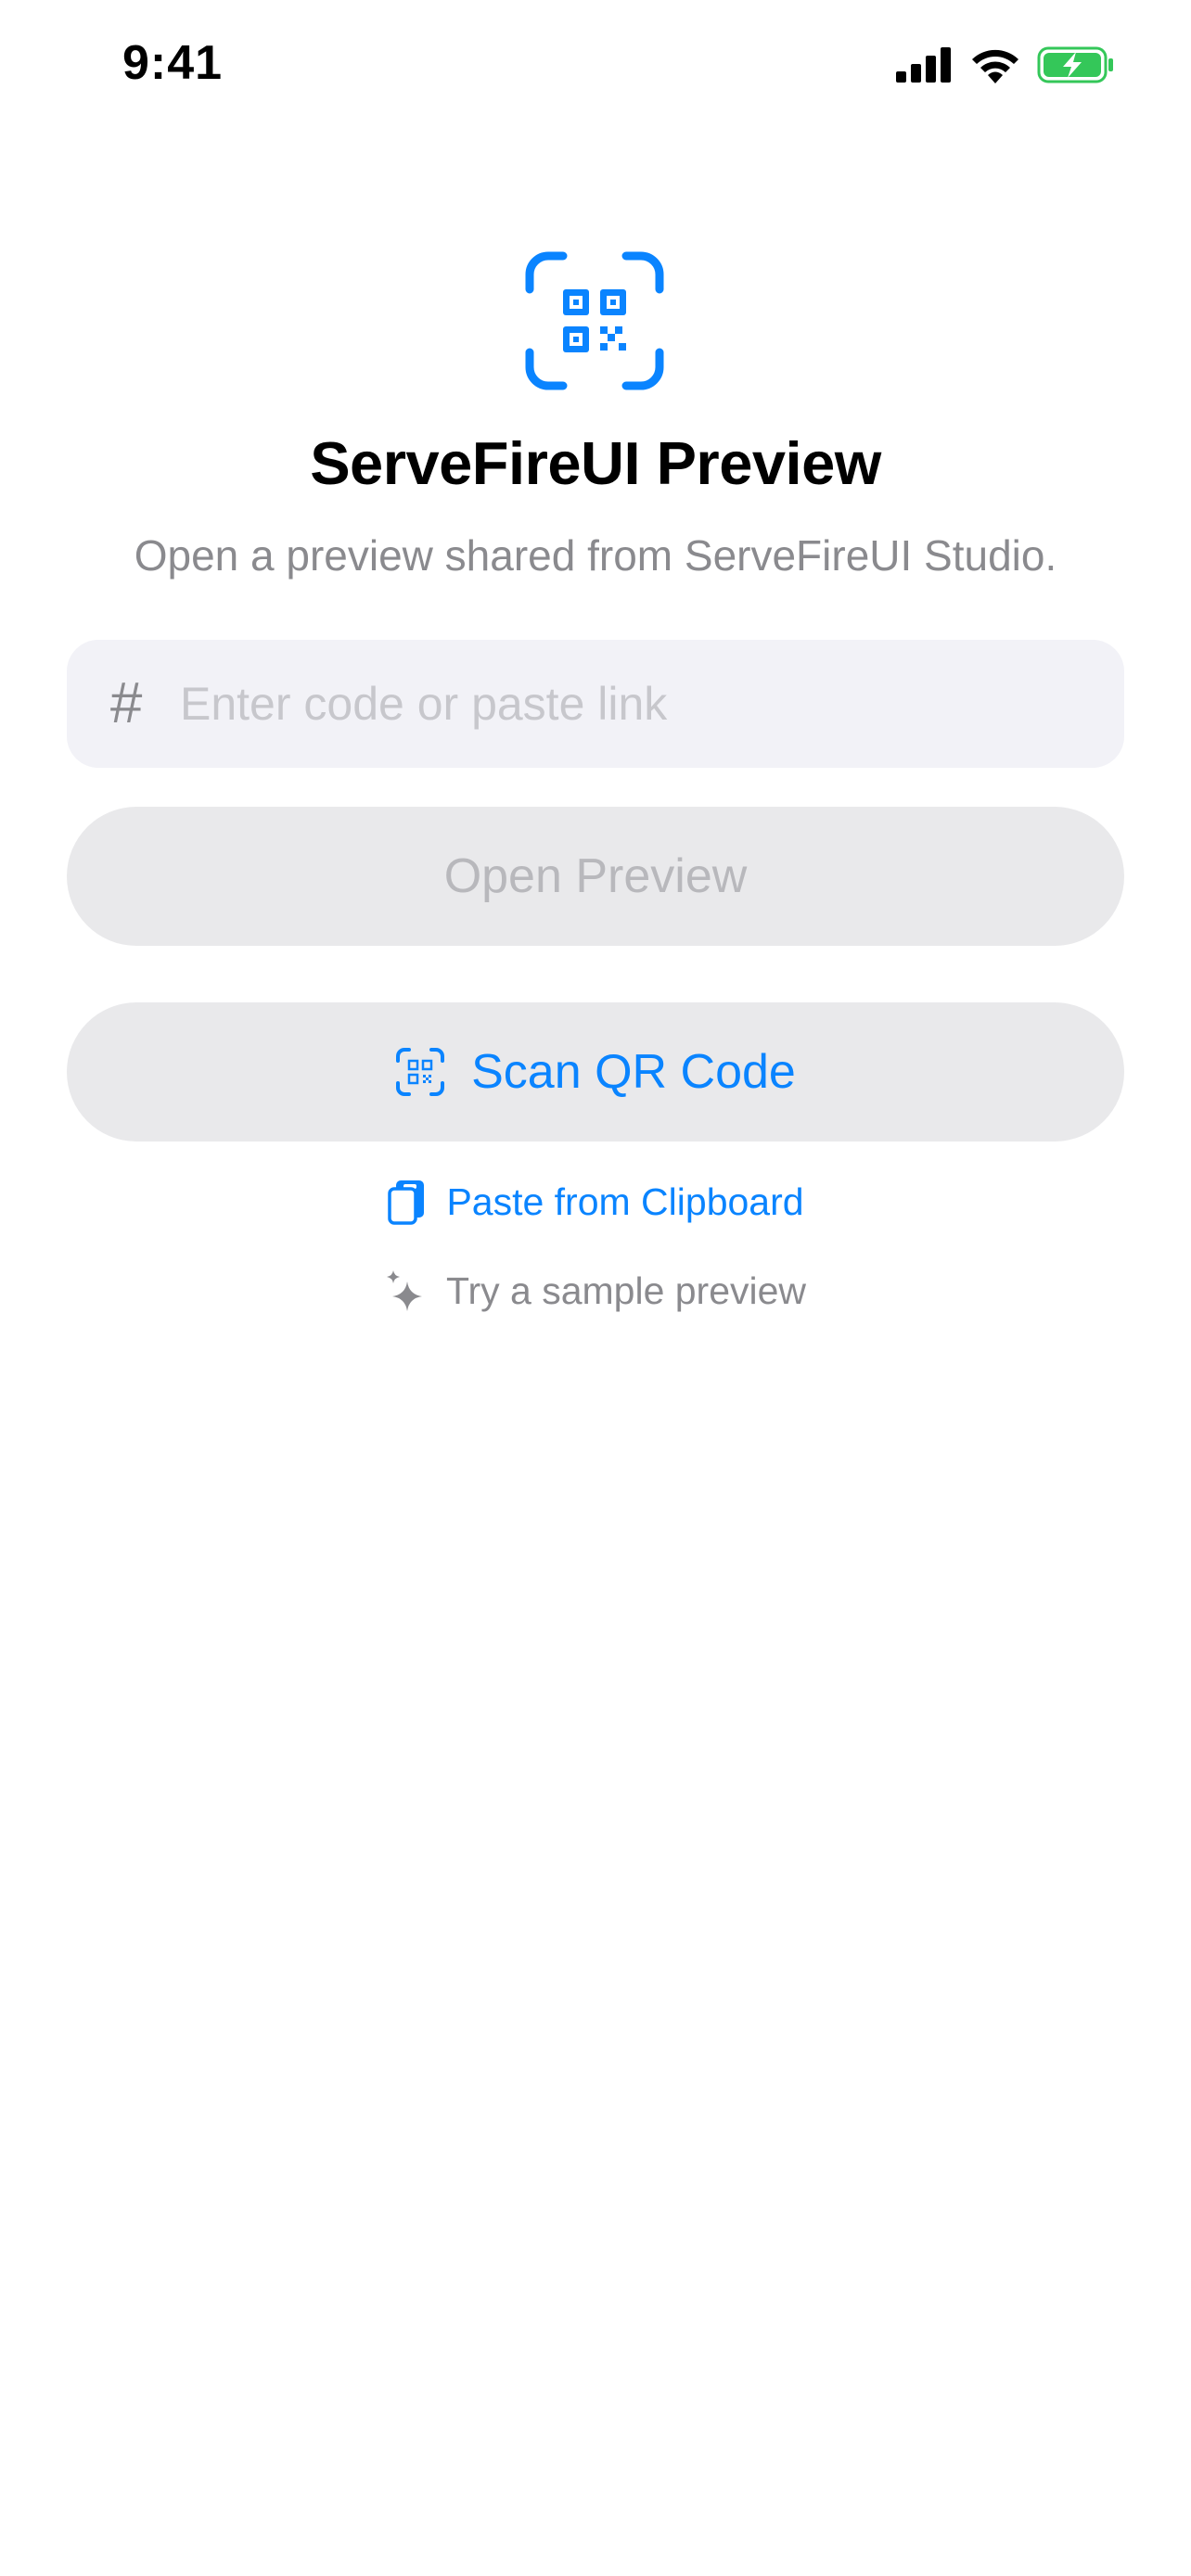  I want to click on status-time: 9:41, so click(173, 63).